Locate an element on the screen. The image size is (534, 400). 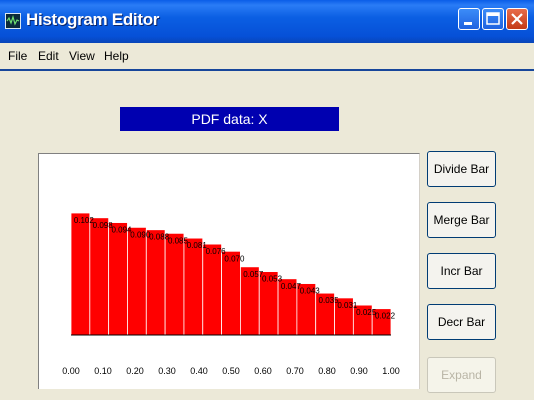
divide-bar-button: Divide Bar is located at coordinates (461, 169).